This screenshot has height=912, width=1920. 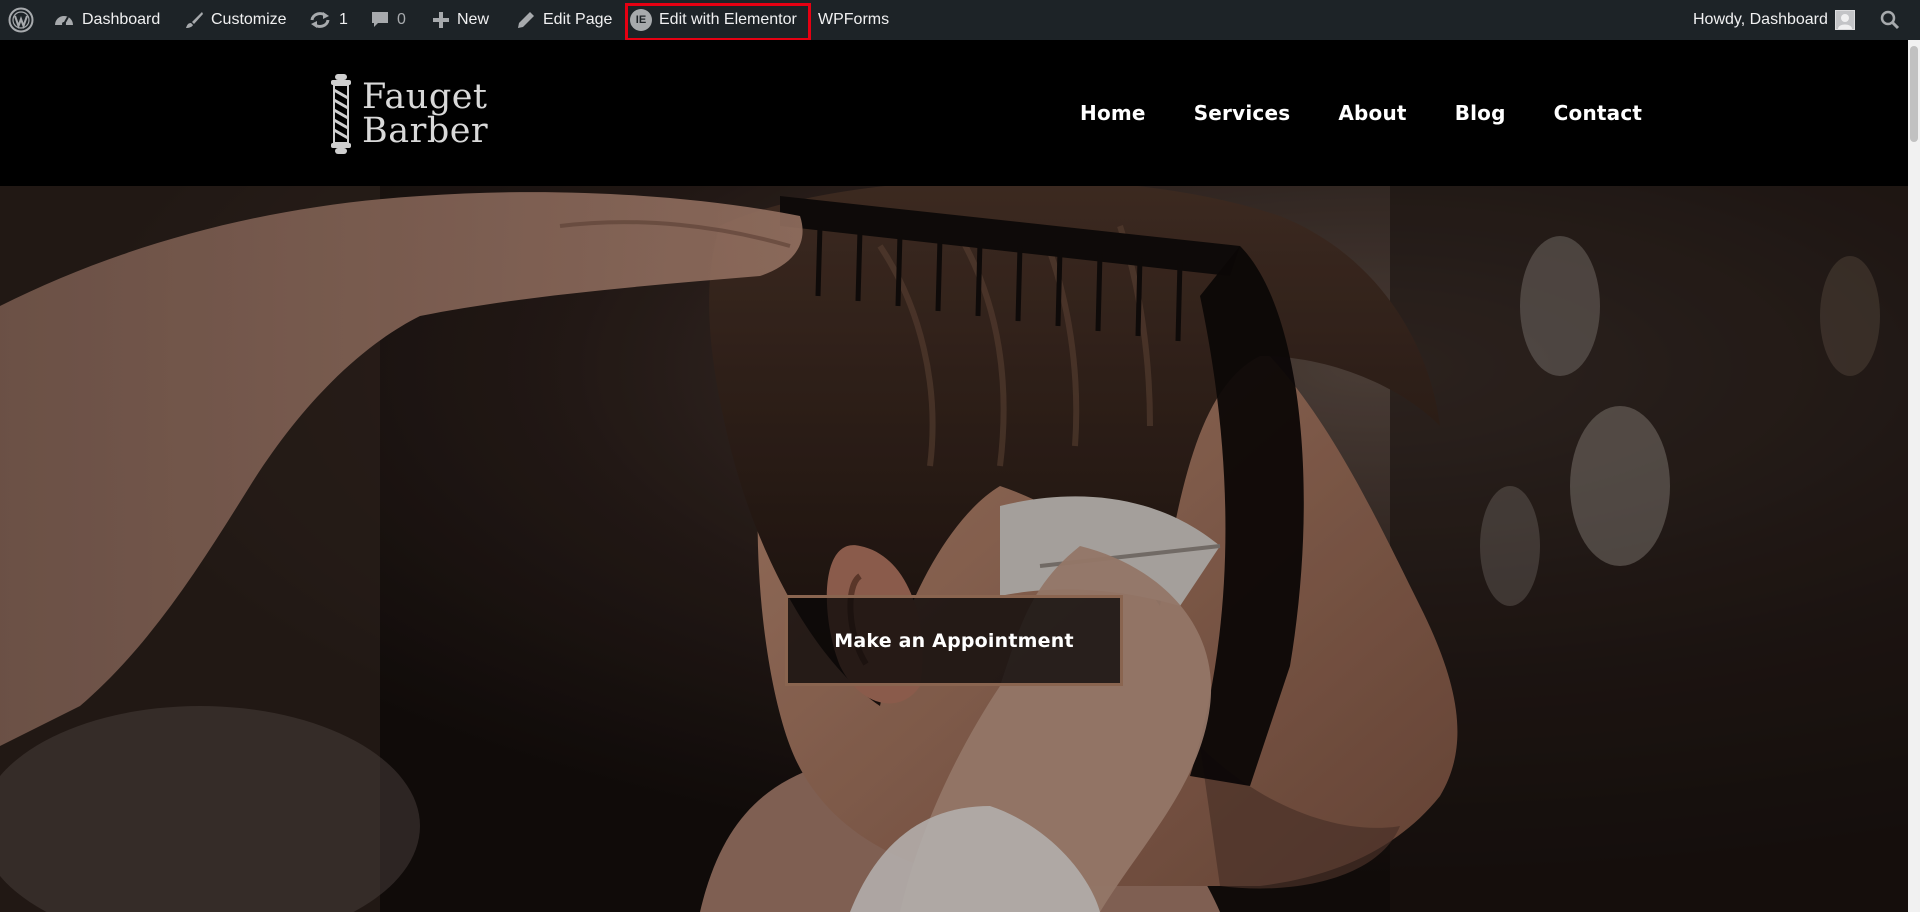 I want to click on wpforms-label: WPForms, so click(x=854, y=19).